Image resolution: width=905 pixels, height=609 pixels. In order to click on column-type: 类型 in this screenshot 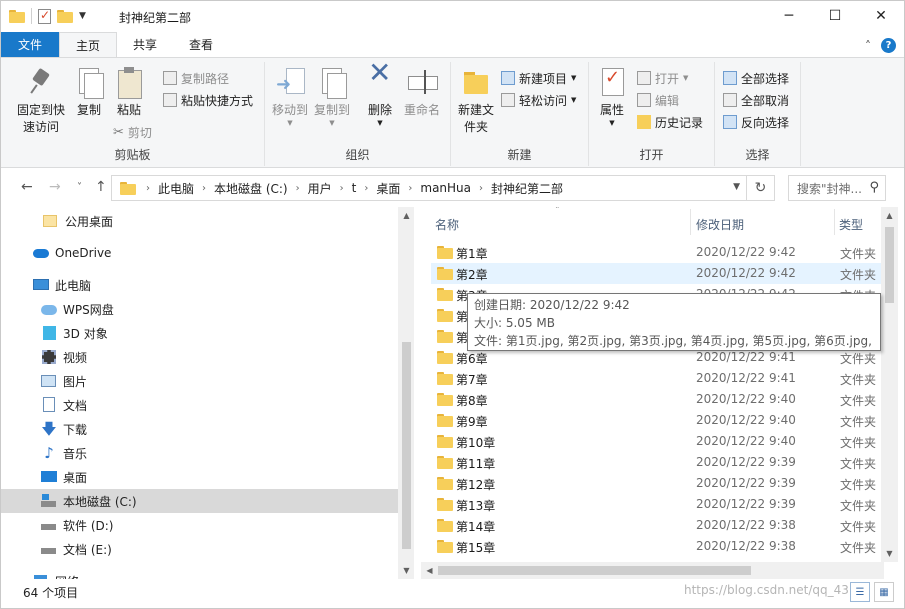, I will do `click(851, 224)`.